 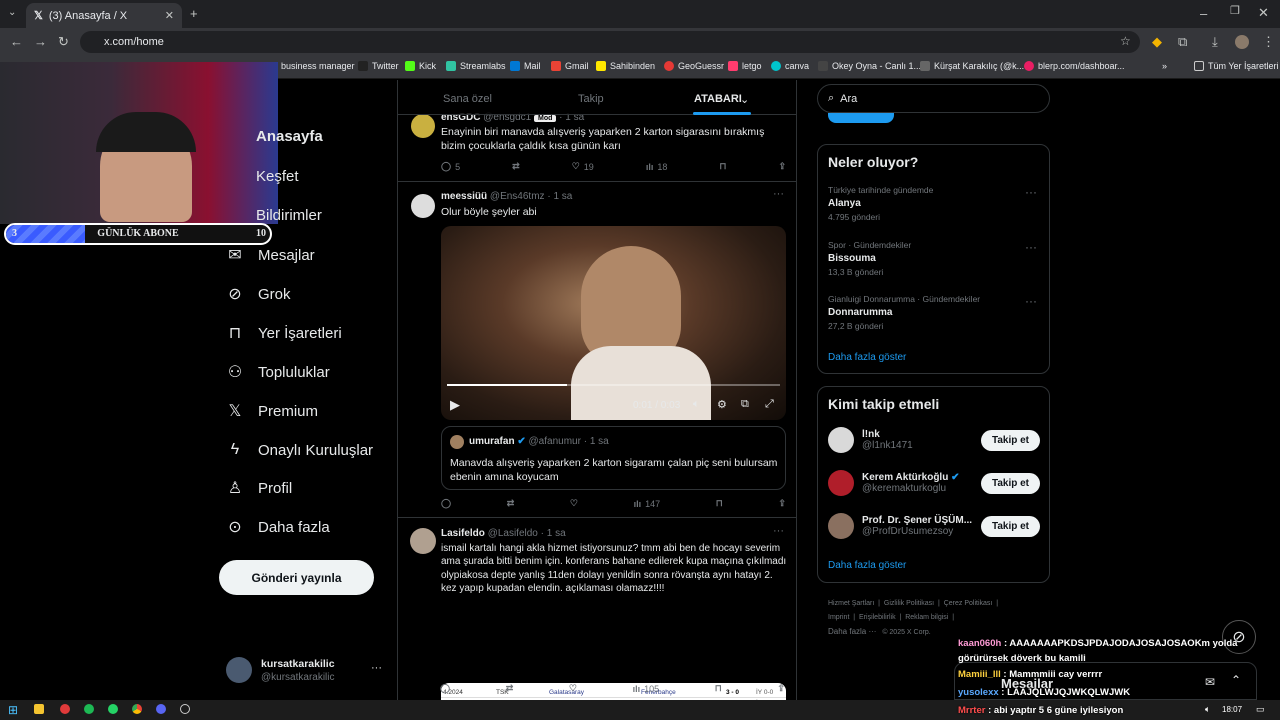 I want to click on restore-icon: ❐, so click(x=1235, y=11).